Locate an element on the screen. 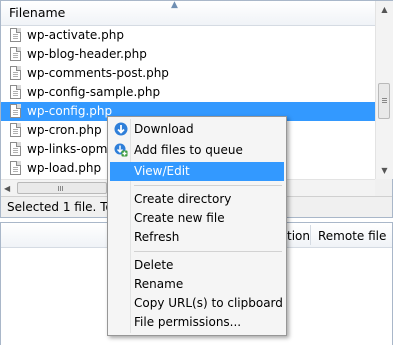 The image size is (396, 345). scroll-up-icon: ▲ is located at coordinates (384, 9).